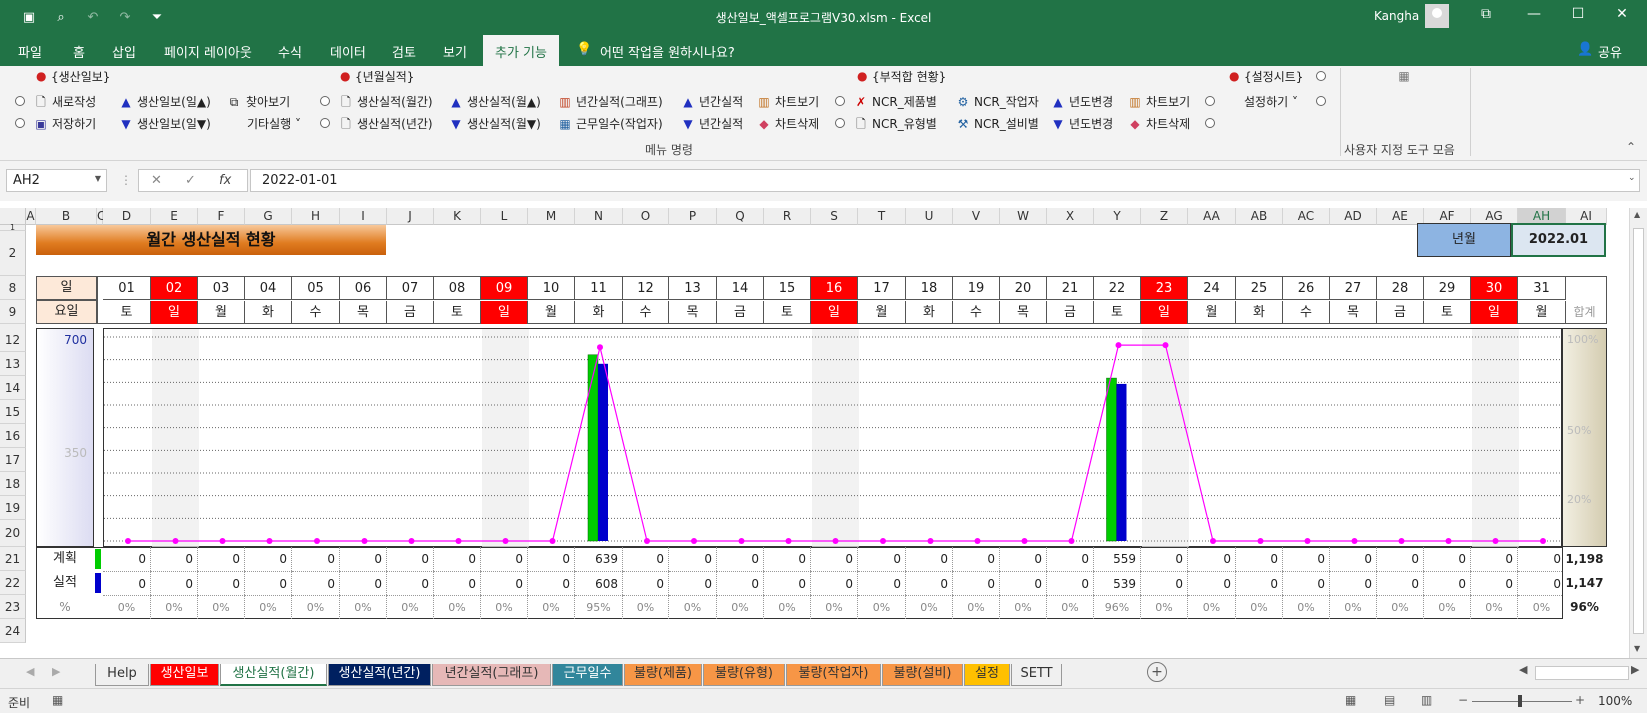 The width and height of the screenshot is (1647, 713). What do you see at coordinates (797, 102) in the screenshot?
I see `chart-view-button: 차트보기` at bounding box center [797, 102].